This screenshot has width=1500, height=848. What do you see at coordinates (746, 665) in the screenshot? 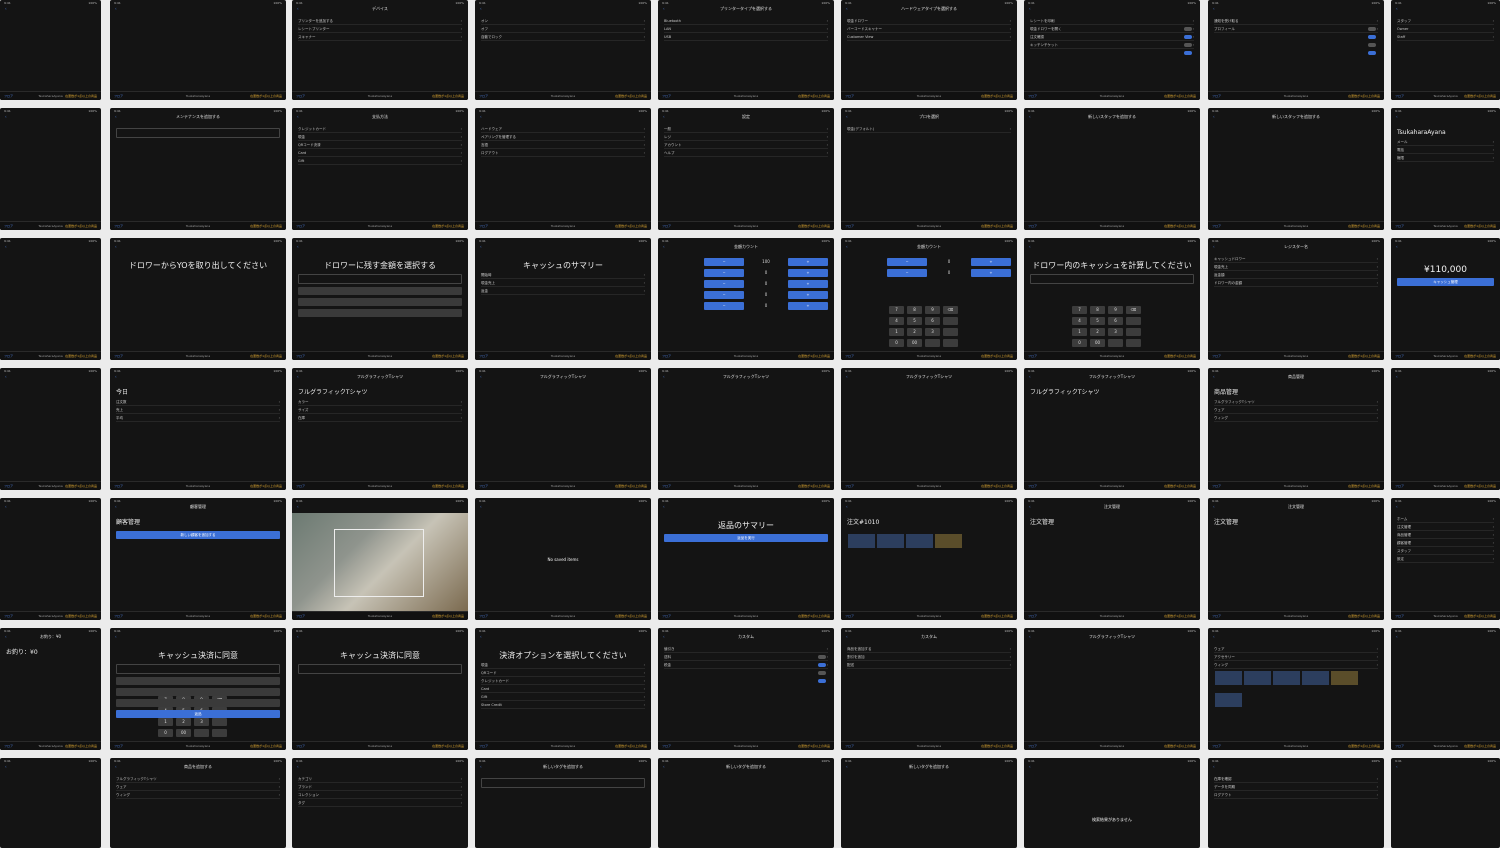
I see `list-row: 税金 ›` at bounding box center [746, 665].